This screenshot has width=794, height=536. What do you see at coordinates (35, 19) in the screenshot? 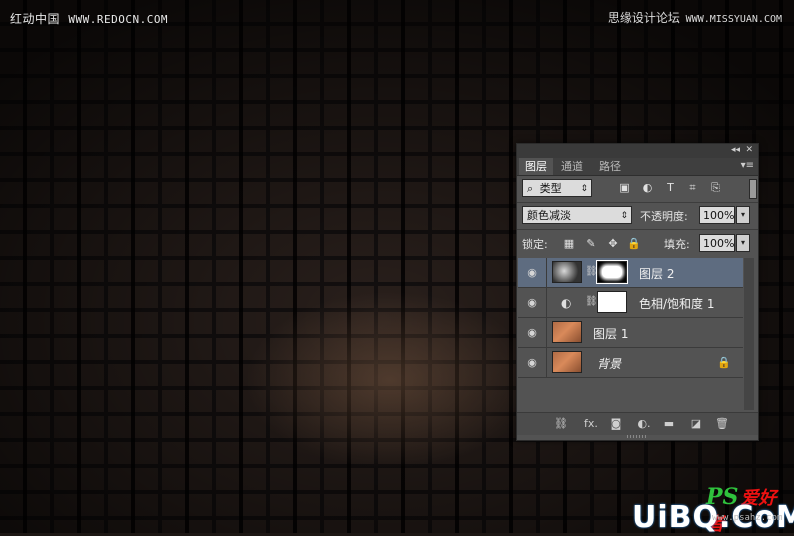
I see `watermark-left-cn: 红动中国` at bounding box center [35, 19].